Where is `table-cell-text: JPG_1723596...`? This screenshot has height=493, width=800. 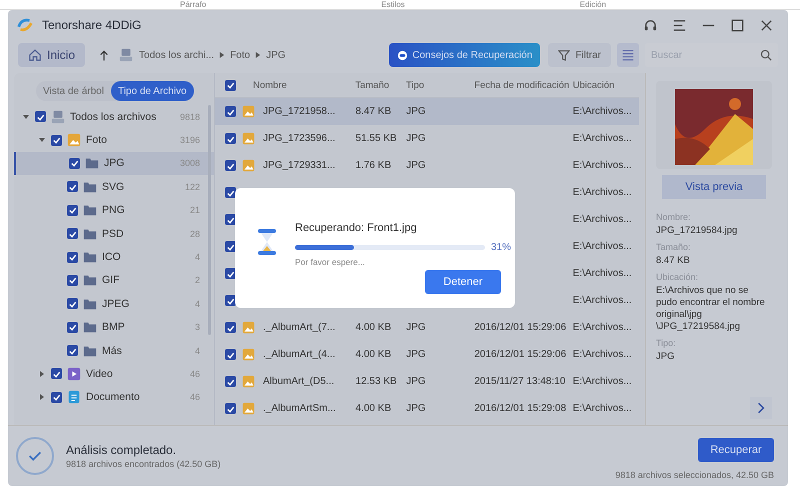 table-cell-text: JPG_1723596... is located at coordinates (299, 138).